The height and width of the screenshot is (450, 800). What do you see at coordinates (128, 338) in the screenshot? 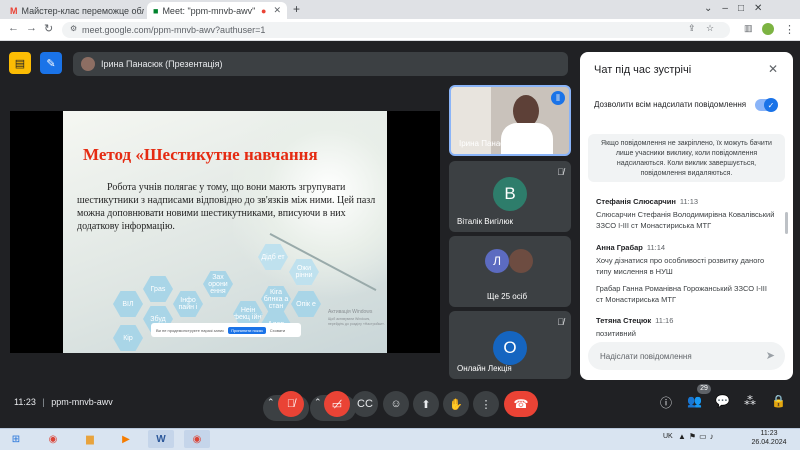
I see `hex: Кір` at bounding box center [128, 338].